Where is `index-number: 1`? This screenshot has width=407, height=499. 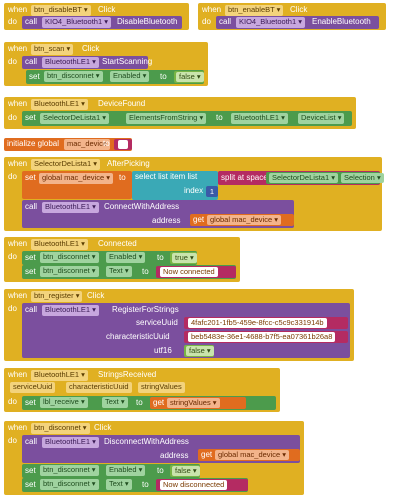 index-number: 1 is located at coordinates (212, 191).